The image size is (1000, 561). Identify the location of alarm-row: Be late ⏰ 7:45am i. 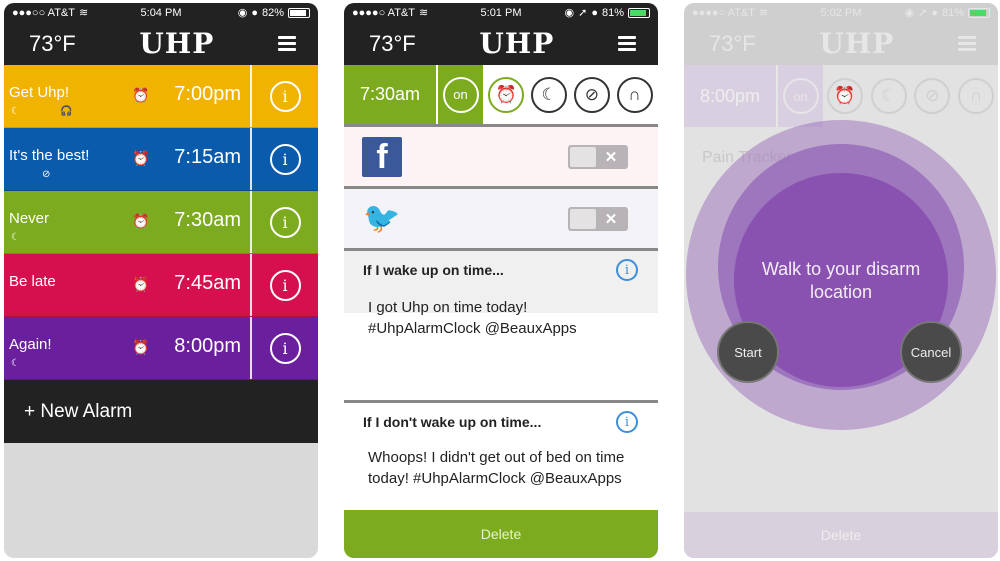
(161, 285).